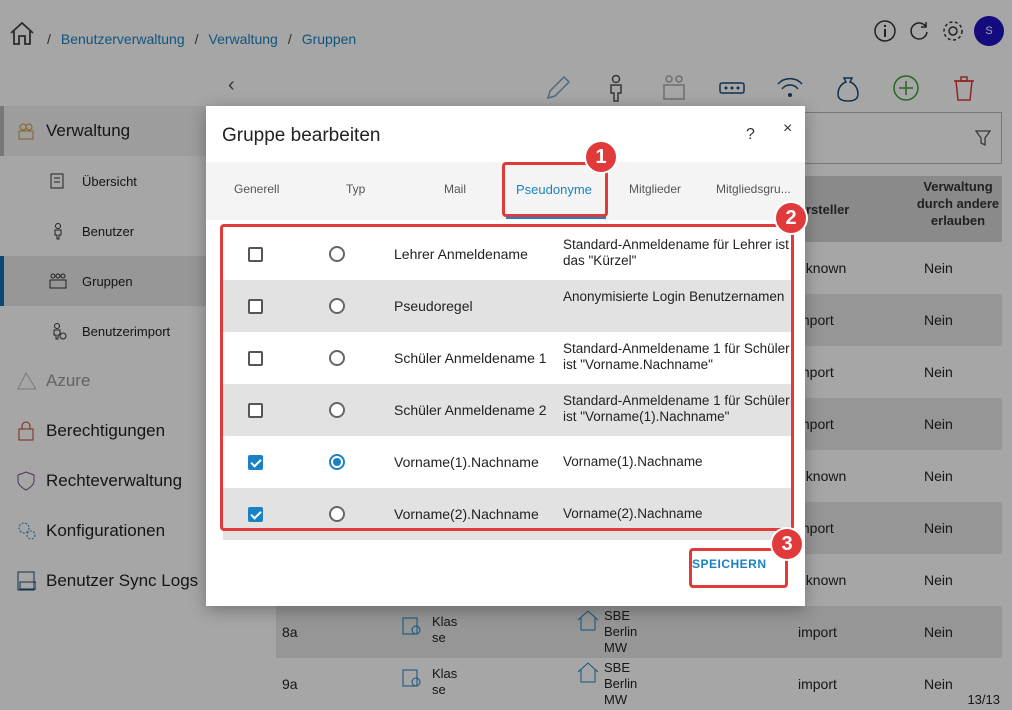 This screenshot has height=710, width=1012. Describe the element at coordinates (455, 189) in the screenshot. I see `tab-mail: Mail` at that location.